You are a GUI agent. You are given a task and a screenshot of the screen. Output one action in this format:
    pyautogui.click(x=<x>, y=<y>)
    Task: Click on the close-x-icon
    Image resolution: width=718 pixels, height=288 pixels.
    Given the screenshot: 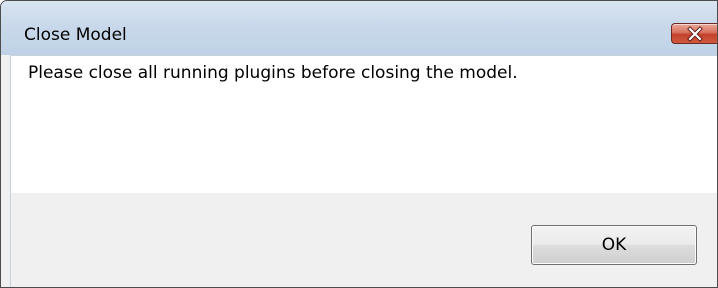 What is the action you would take?
    pyautogui.click(x=695, y=34)
    